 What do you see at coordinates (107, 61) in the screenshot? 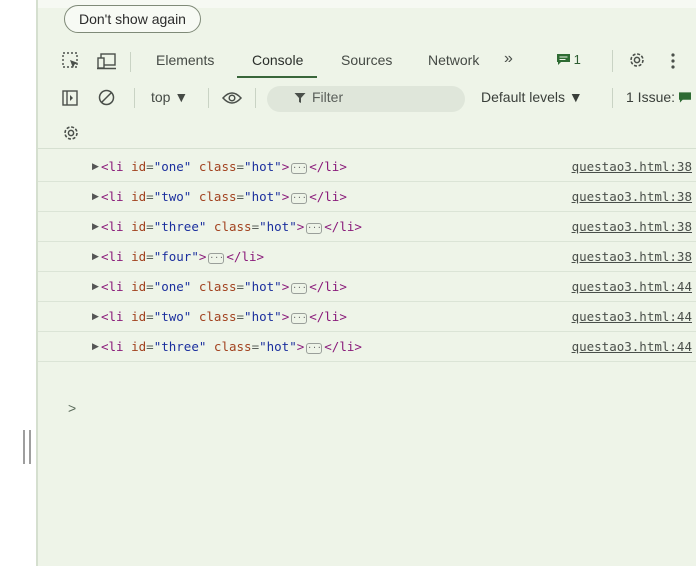
I see `device-toolbar-icon` at bounding box center [107, 61].